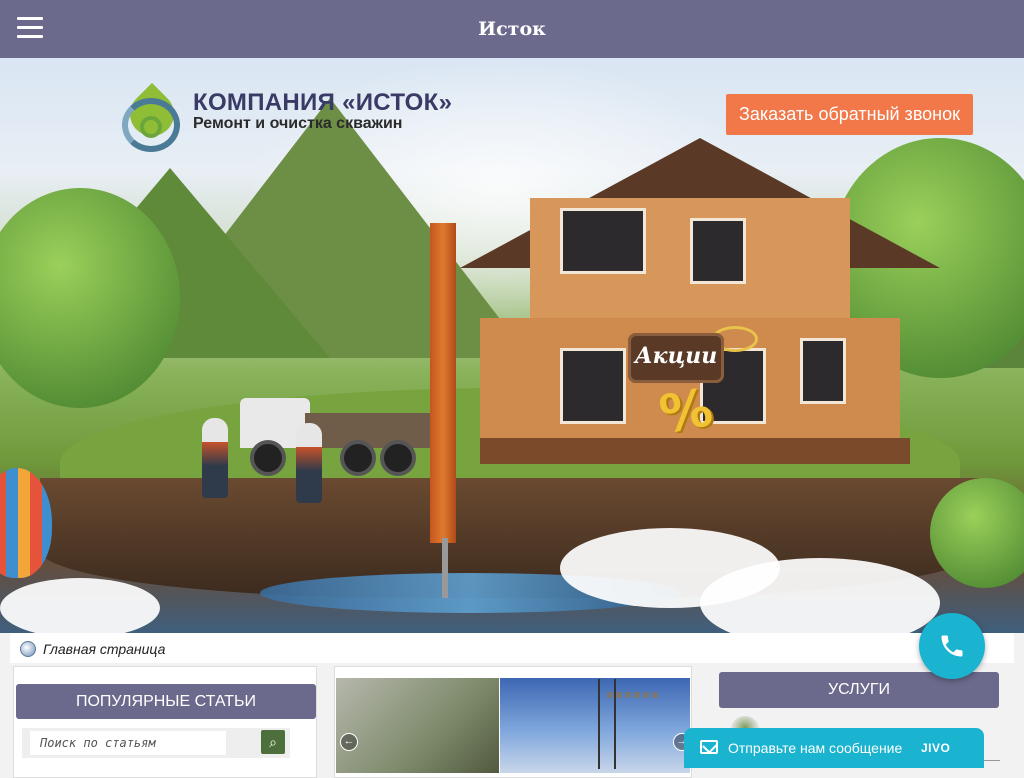 This screenshot has width=1024, height=778. I want to click on drilling-rig, so click(443, 383).